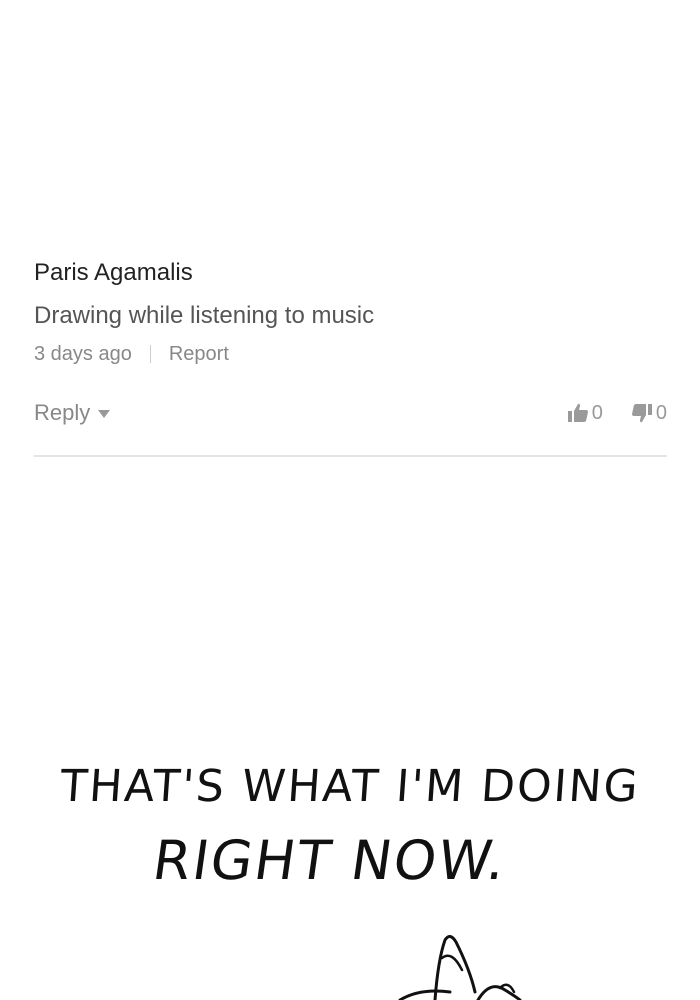 The width and height of the screenshot is (700, 1000). Describe the element at coordinates (350, 786) in the screenshot. I see `caption-line-1: THAT'S WHAT I'M DOING` at that location.